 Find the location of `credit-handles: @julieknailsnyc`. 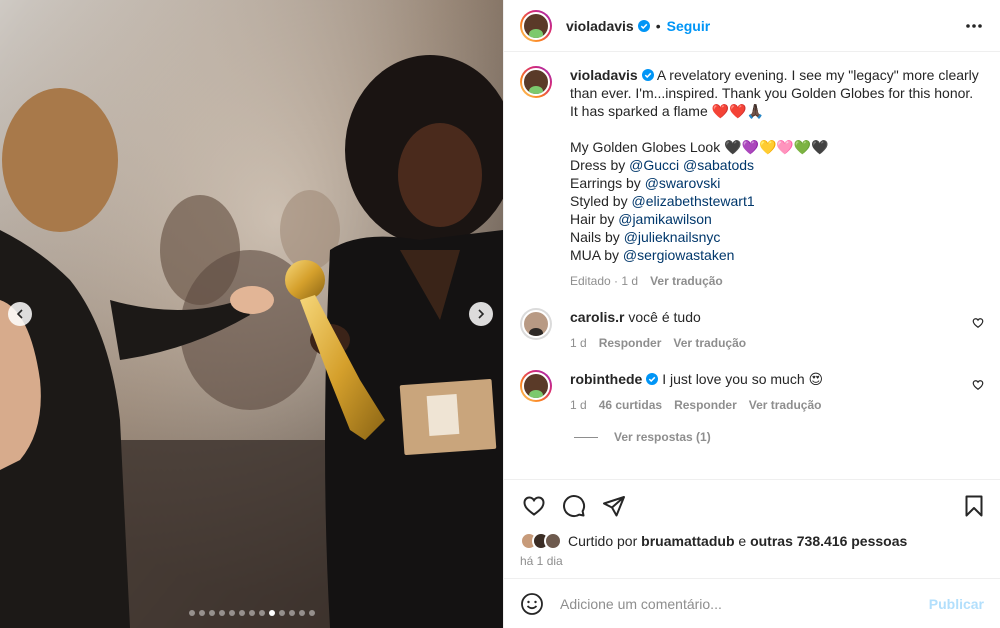

credit-handles: @julieknailsnyc is located at coordinates (672, 237).